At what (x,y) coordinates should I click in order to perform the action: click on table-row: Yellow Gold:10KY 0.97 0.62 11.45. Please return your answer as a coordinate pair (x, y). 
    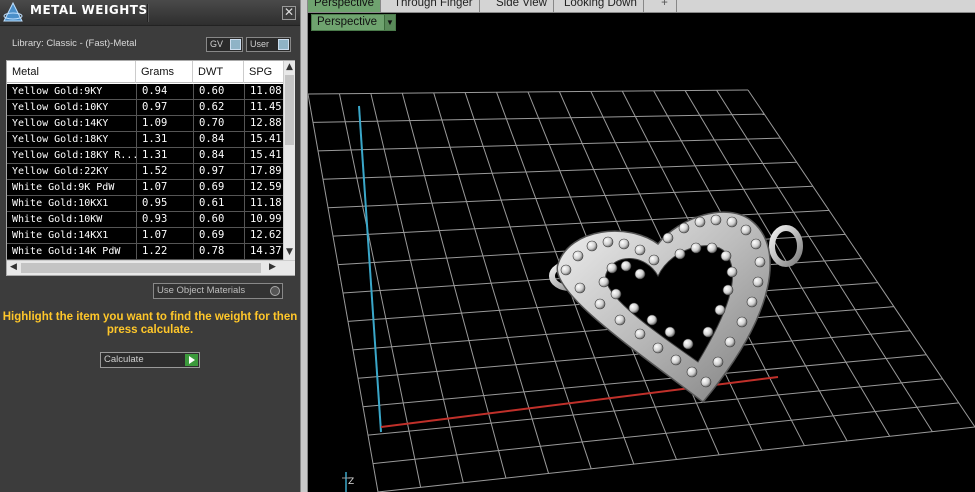
    Looking at the image, I should click on (145, 108).